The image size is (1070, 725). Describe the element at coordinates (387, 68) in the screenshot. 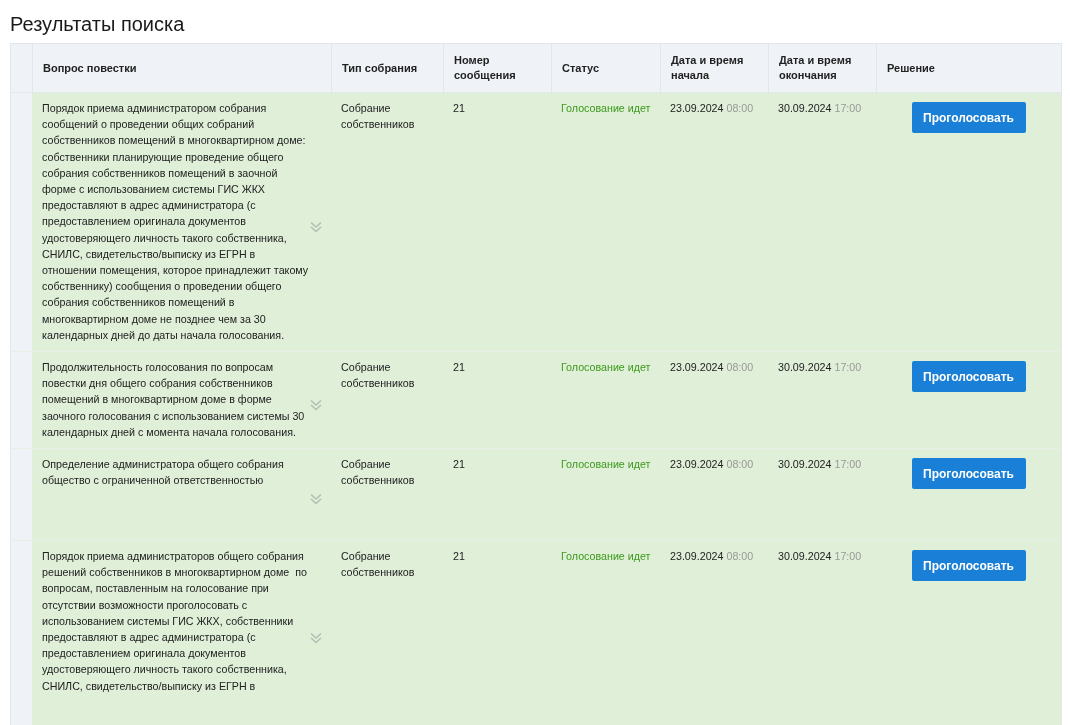

I see `column-header: Тип собрания` at that location.